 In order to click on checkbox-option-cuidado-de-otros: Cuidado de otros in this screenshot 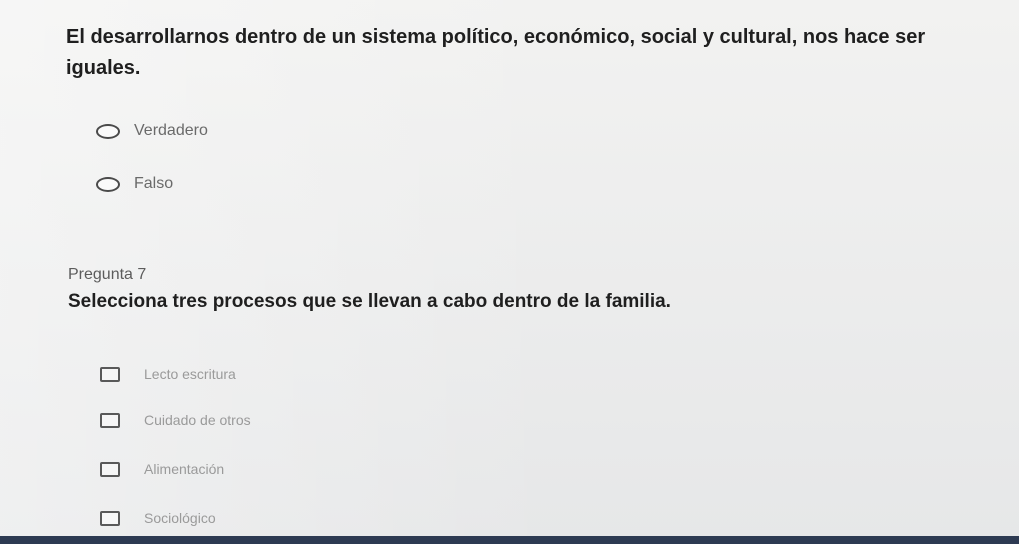, I will do `click(175, 420)`.